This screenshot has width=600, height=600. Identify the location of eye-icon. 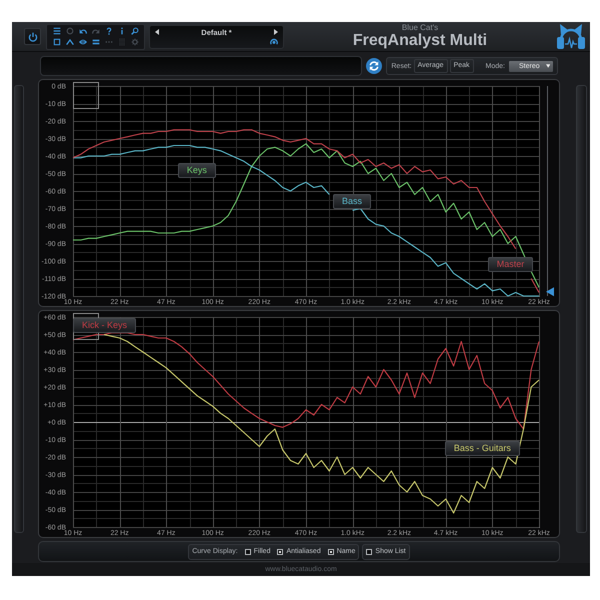
(82, 42).